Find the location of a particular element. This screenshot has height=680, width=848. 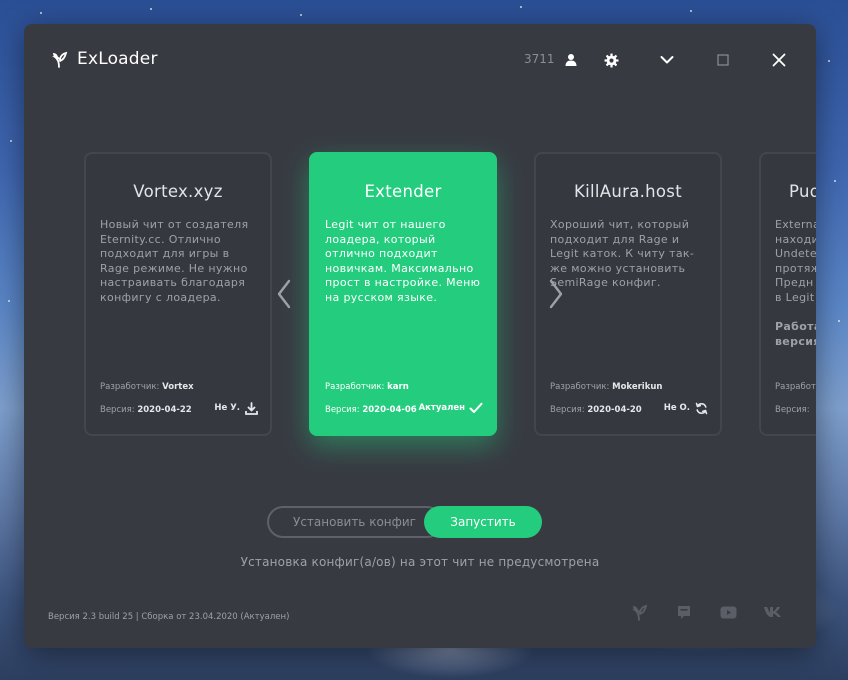

developer-name: karn is located at coordinates (398, 387).